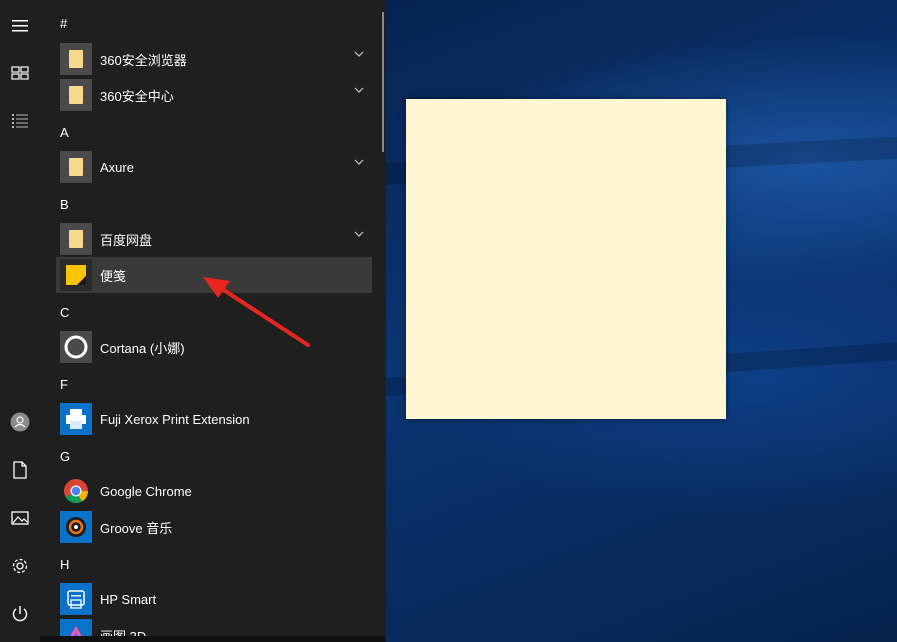 The image size is (897, 642). Describe the element at coordinates (146, 491) in the screenshot. I see `app-label: Google Chrome` at that location.